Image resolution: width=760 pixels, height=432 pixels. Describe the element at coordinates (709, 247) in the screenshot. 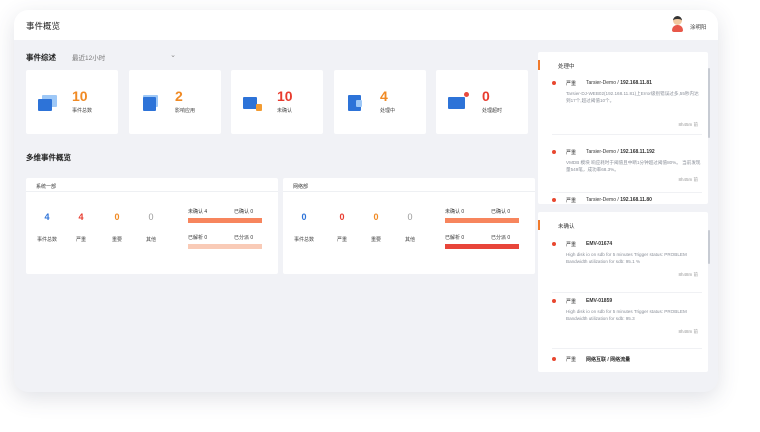

I see `unconfirmed-scrollbar` at that location.